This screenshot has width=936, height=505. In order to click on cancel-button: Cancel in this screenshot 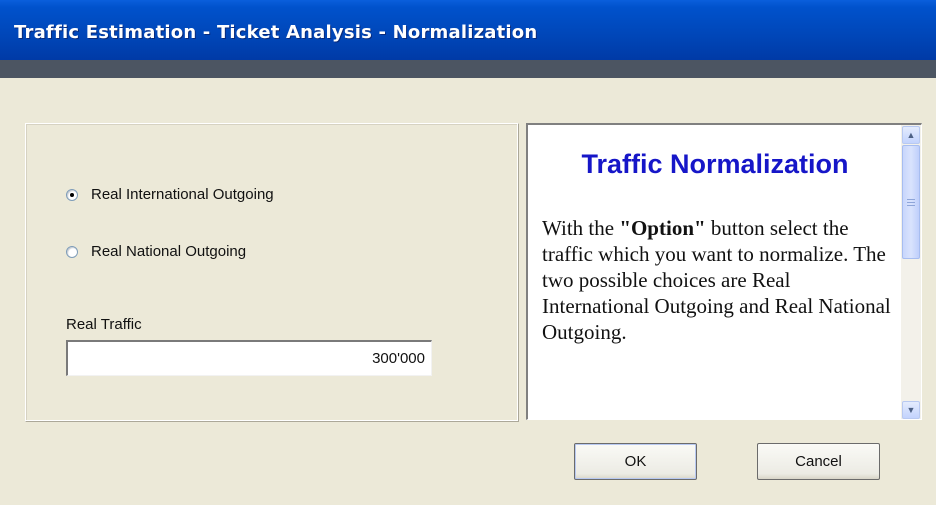, I will do `click(818, 461)`.